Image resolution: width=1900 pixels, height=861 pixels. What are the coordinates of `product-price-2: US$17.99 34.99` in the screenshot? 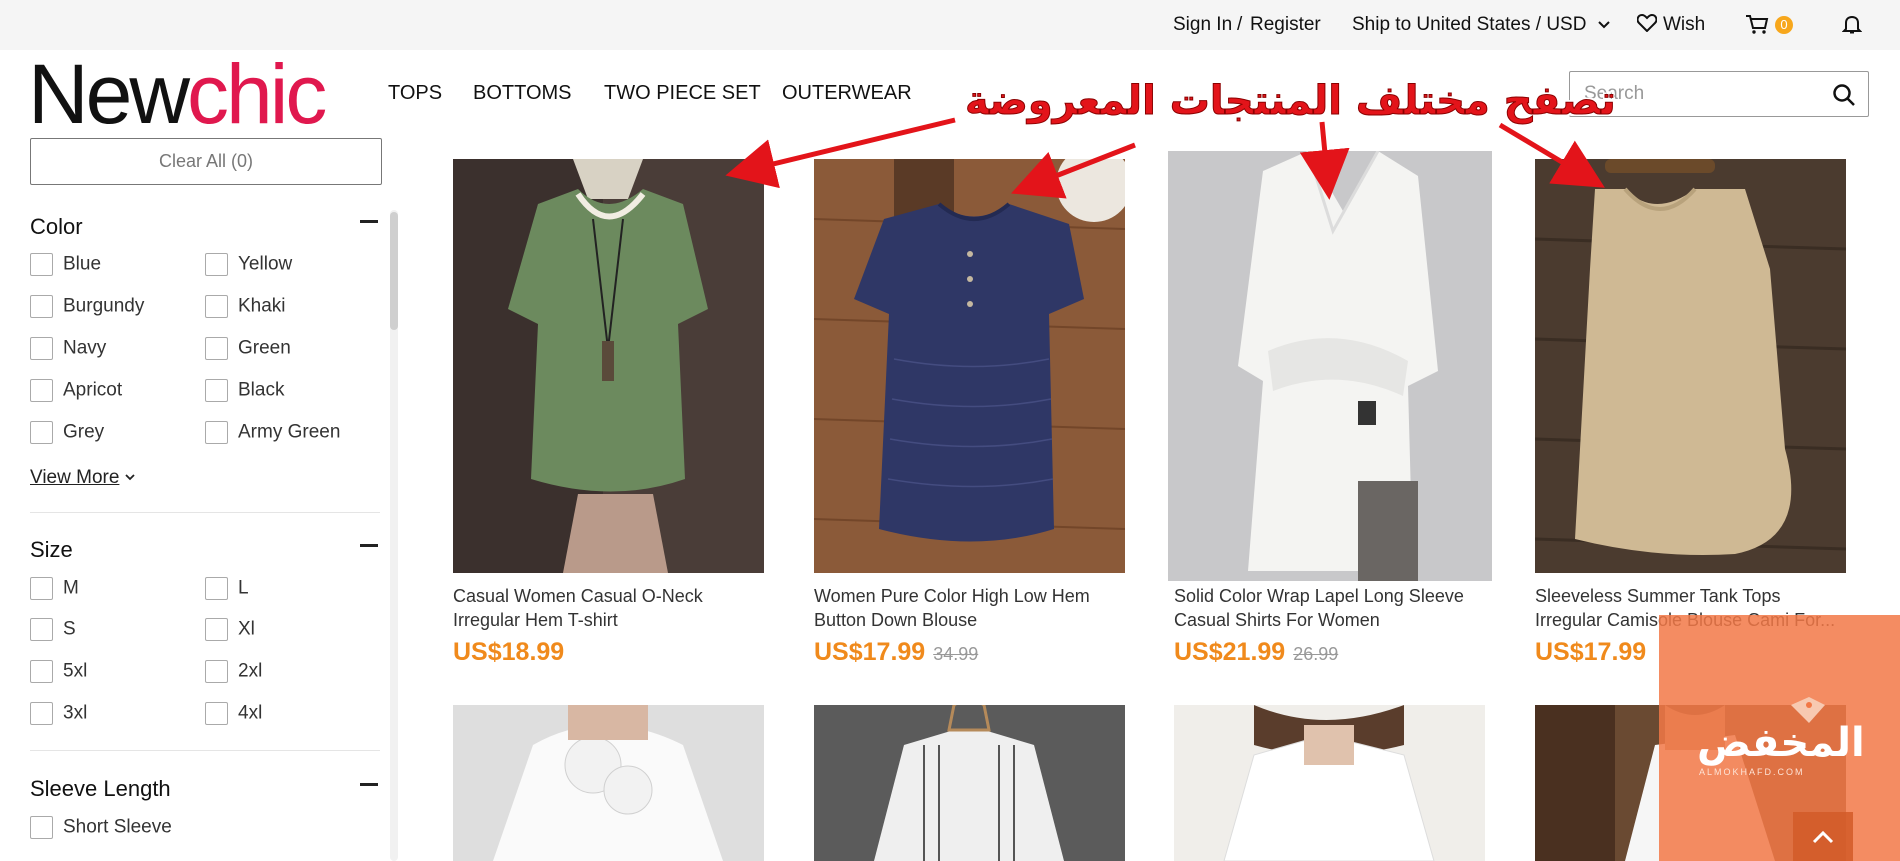 It's located at (896, 652).